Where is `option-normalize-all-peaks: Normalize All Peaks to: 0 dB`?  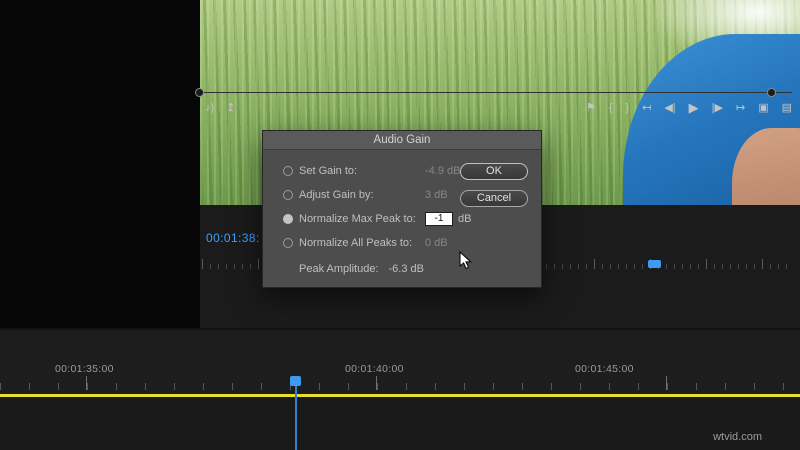
option-normalize-all-peaks: Normalize All Peaks to: 0 dB is located at coordinates (365, 242).